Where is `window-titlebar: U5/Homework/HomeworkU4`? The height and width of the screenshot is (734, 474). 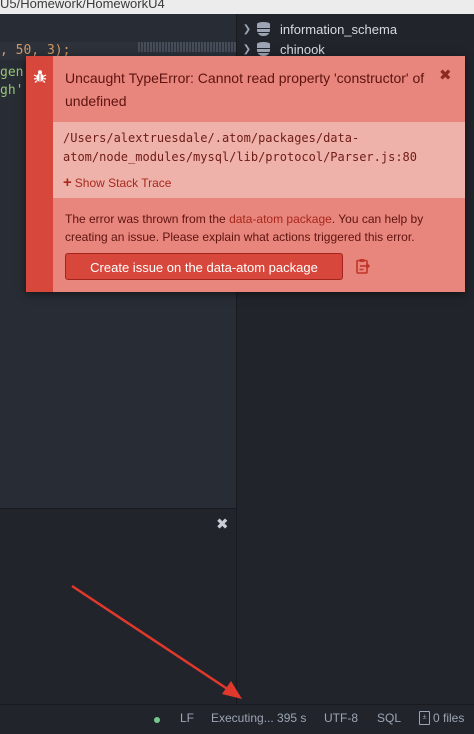
window-titlebar: U5/Homework/HomeworkU4 is located at coordinates (237, 7).